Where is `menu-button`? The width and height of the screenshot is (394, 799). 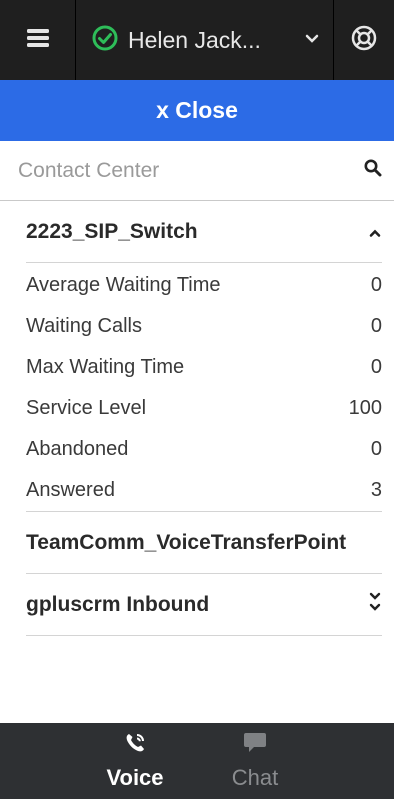 menu-button is located at coordinates (38, 40).